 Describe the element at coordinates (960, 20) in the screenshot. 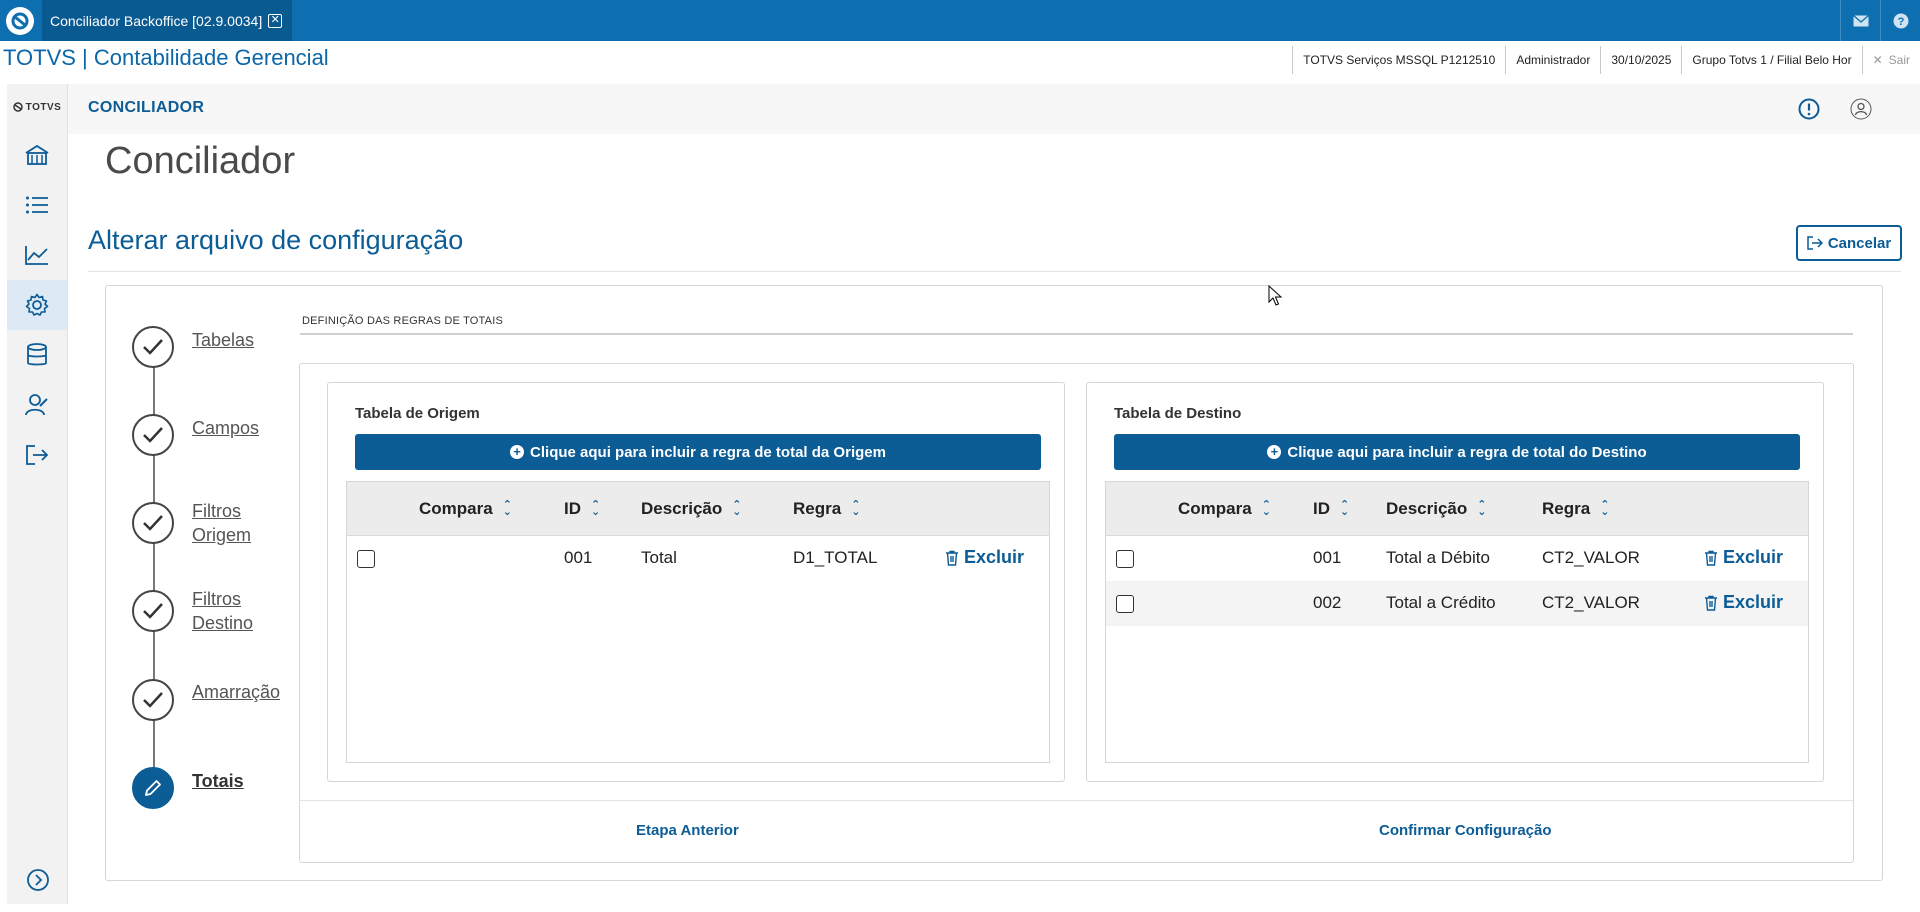

I see `top-bar: Conciliador Backoffice [02.9.0034] ✕ ?` at that location.